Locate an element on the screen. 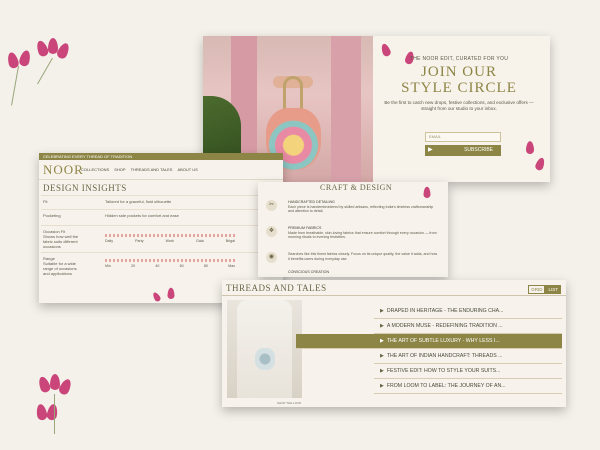 This screenshot has width=600, height=450. site-logo: NOOR is located at coordinates (63, 170).